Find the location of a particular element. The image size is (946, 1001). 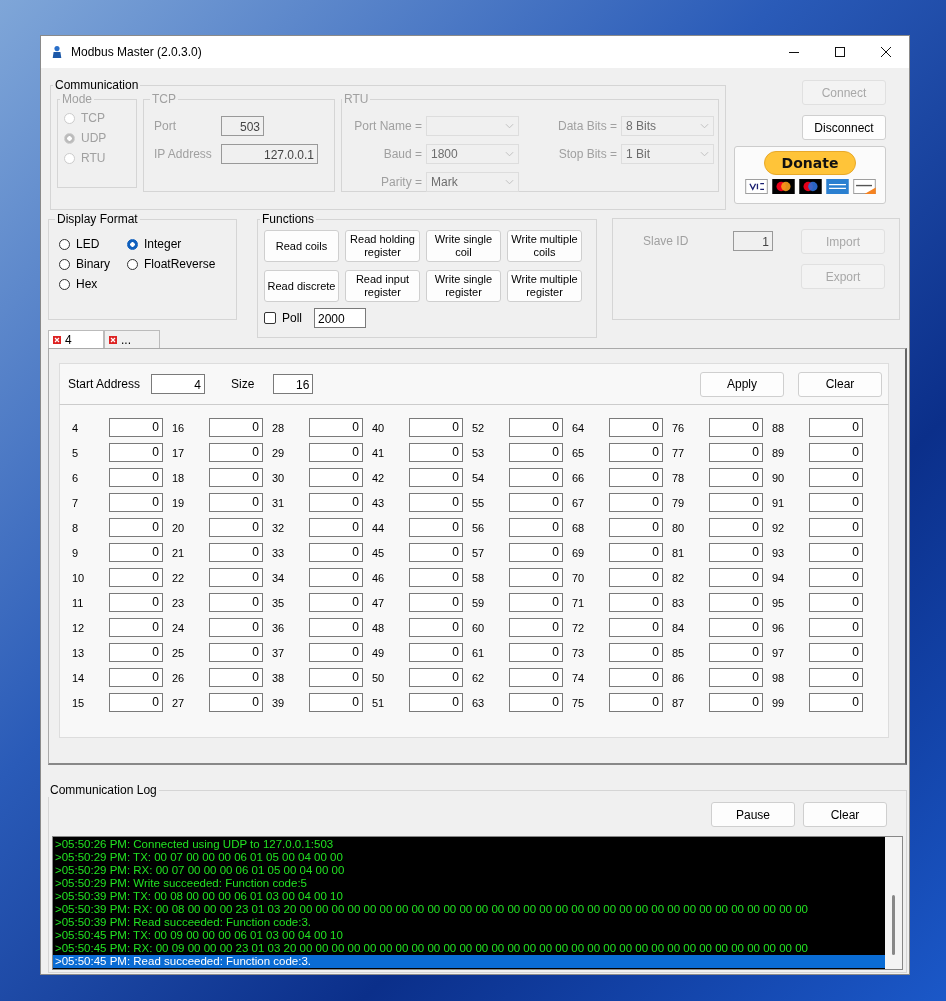

connection-button: Disconnect is located at coordinates (844, 127).